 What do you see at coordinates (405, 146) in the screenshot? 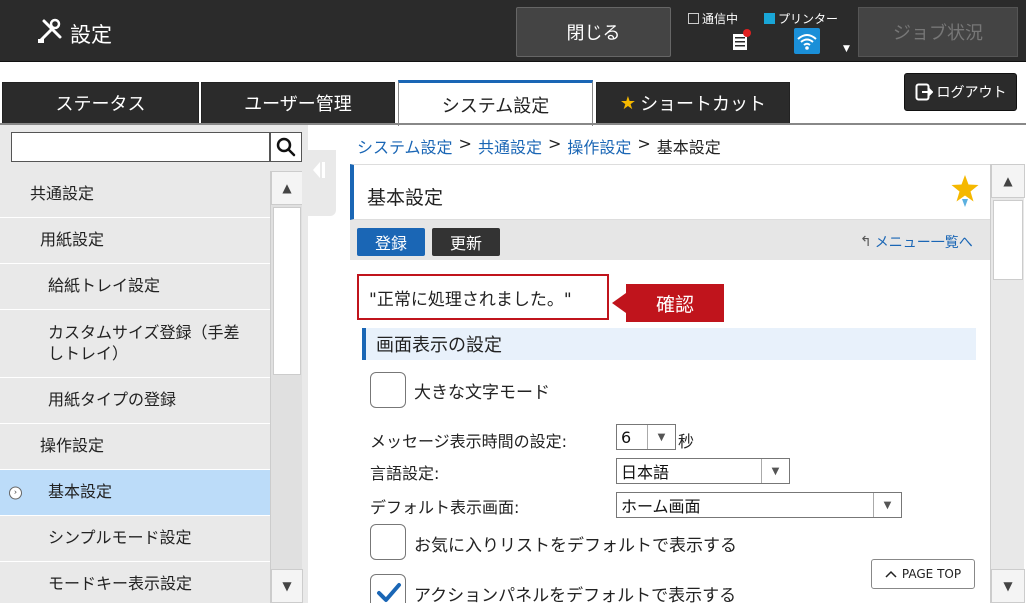
I see `breadcrumb-link: システム設定` at bounding box center [405, 146].